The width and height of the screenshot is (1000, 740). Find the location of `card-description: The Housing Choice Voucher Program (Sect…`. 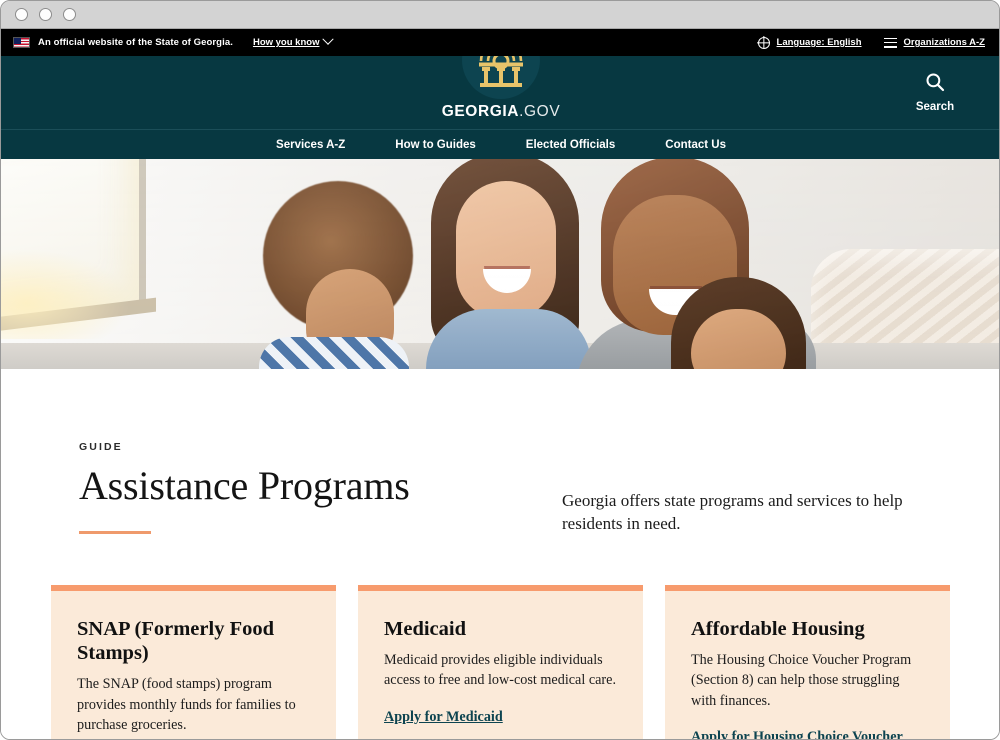

card-description: The Housing Choice Voucher Program (Sect… is located at coordinates (801, 680).